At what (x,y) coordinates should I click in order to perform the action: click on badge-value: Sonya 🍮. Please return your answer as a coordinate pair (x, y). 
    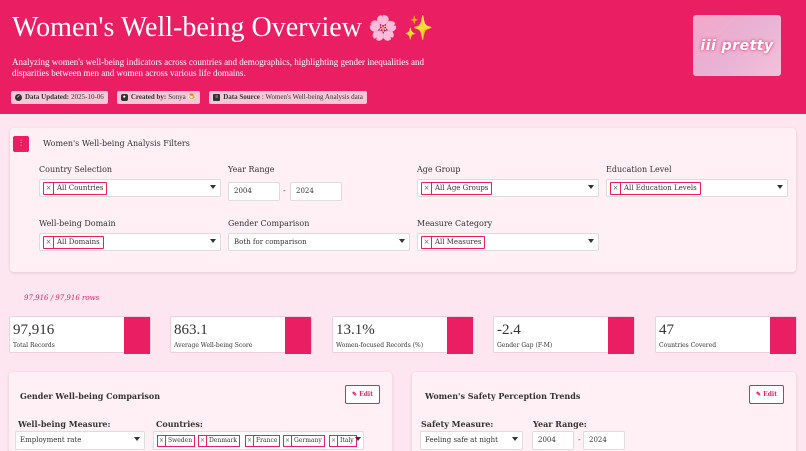
    Looking at the image, I should click on (182, 97).